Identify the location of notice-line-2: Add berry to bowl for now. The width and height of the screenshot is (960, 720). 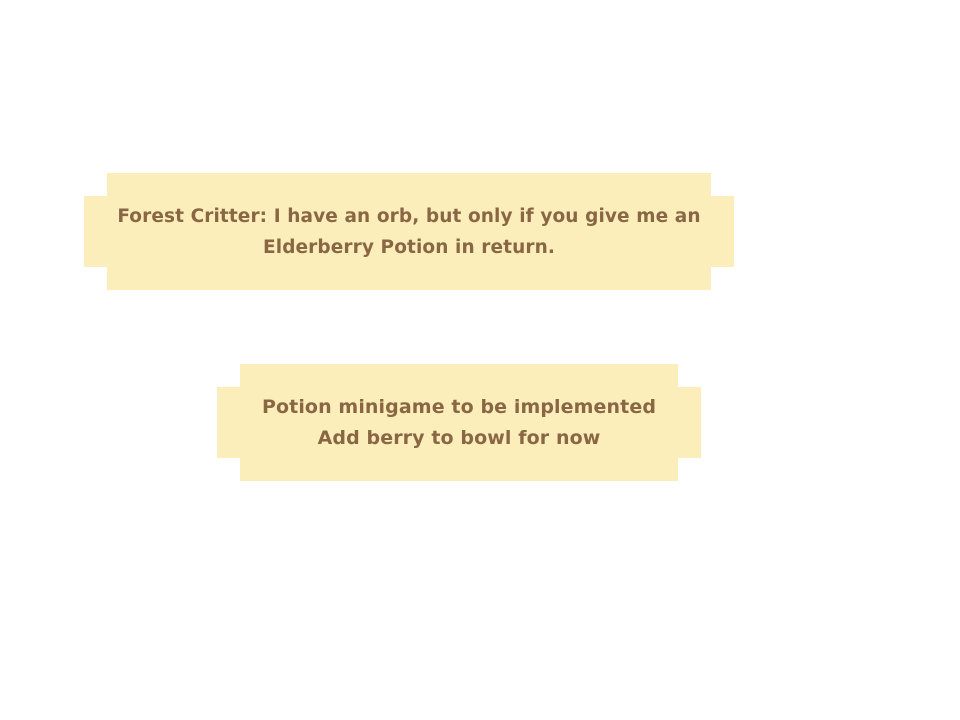
(459, 437).